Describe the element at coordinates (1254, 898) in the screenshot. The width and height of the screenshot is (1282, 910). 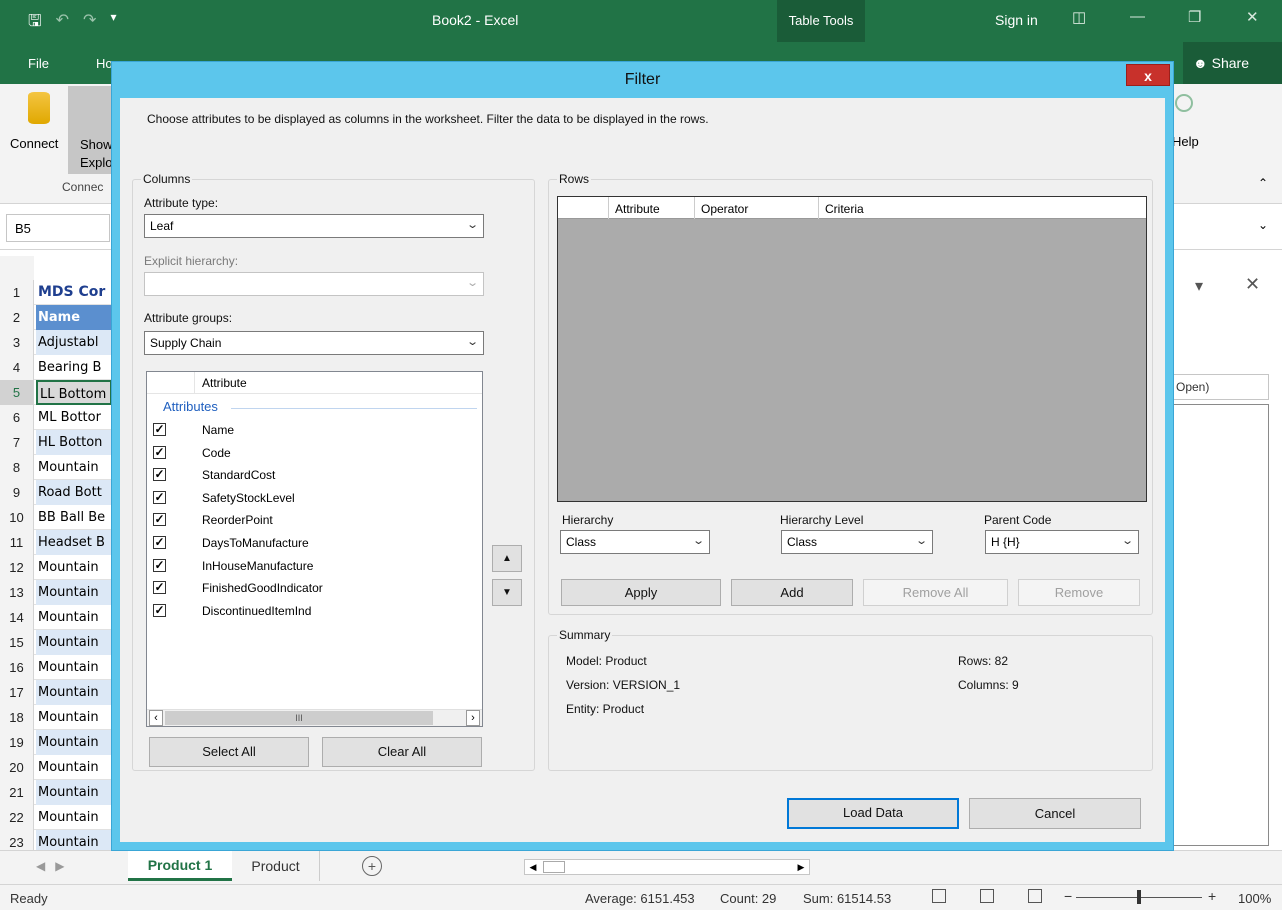
I see `zoom-level: 100%` at that location.